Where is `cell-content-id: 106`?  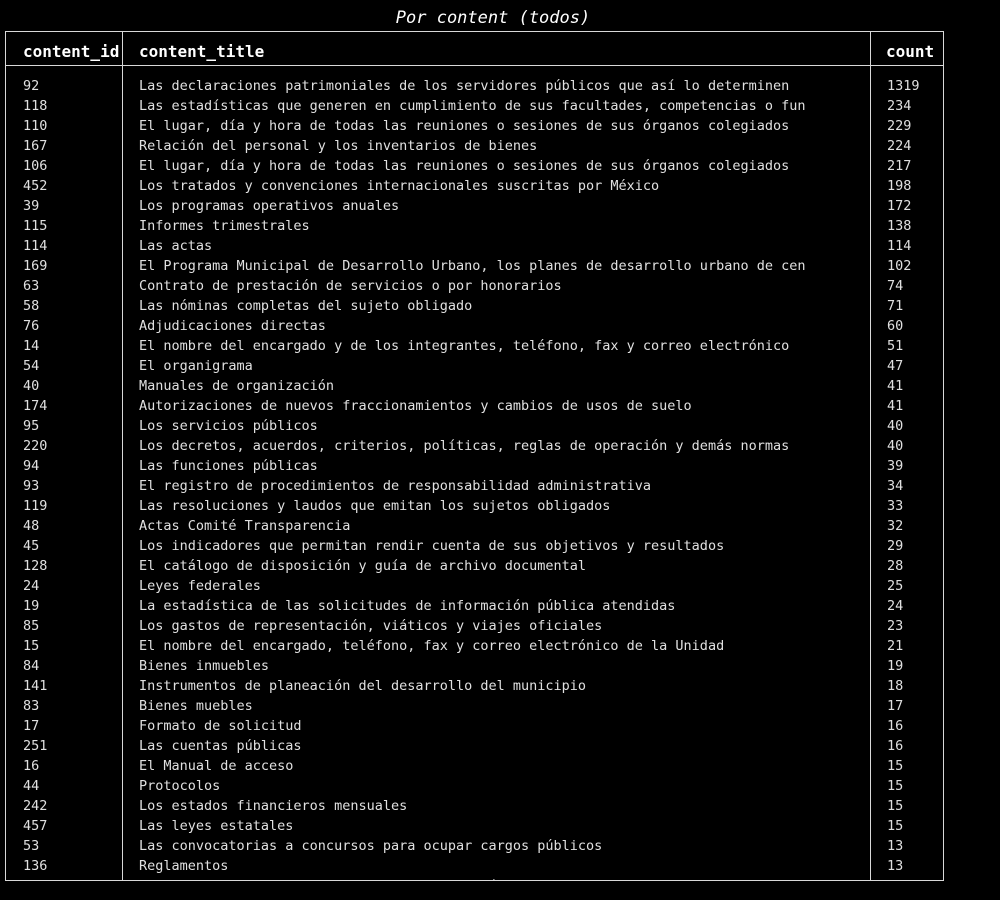
cell-content-id: 106 is located at coordinates (35, 166).